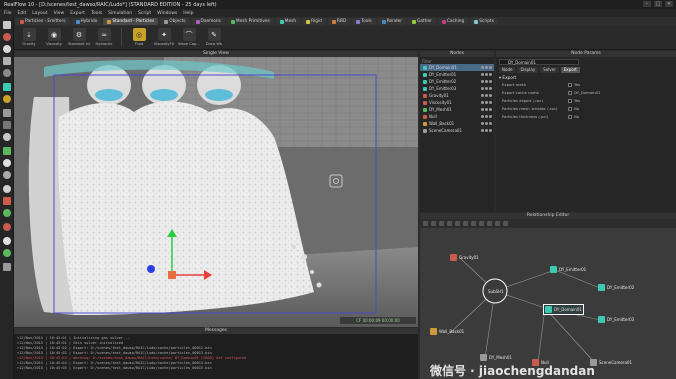 This screenshot has height=379, width=676. What do you see at coordinates (457, 81) in the screenshot?
I see `node-list-item: DY_Emitter02` at bounding box center [457, 81].